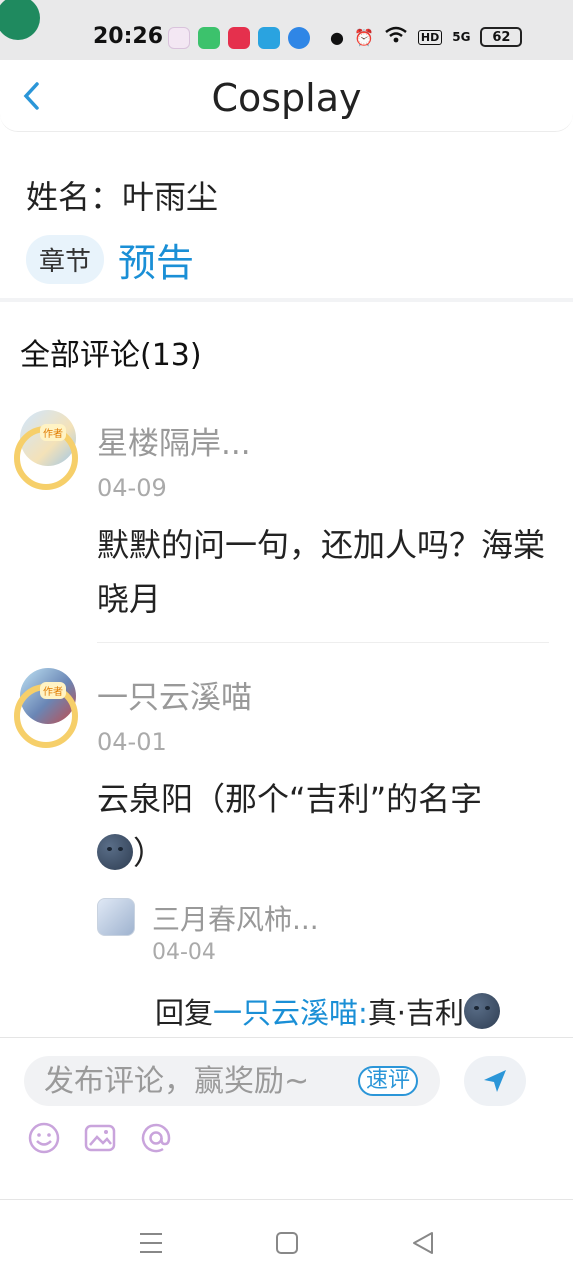 This screenshot has height=1280, width=573. I want to click on notification-app-icons, so click(239, 38).